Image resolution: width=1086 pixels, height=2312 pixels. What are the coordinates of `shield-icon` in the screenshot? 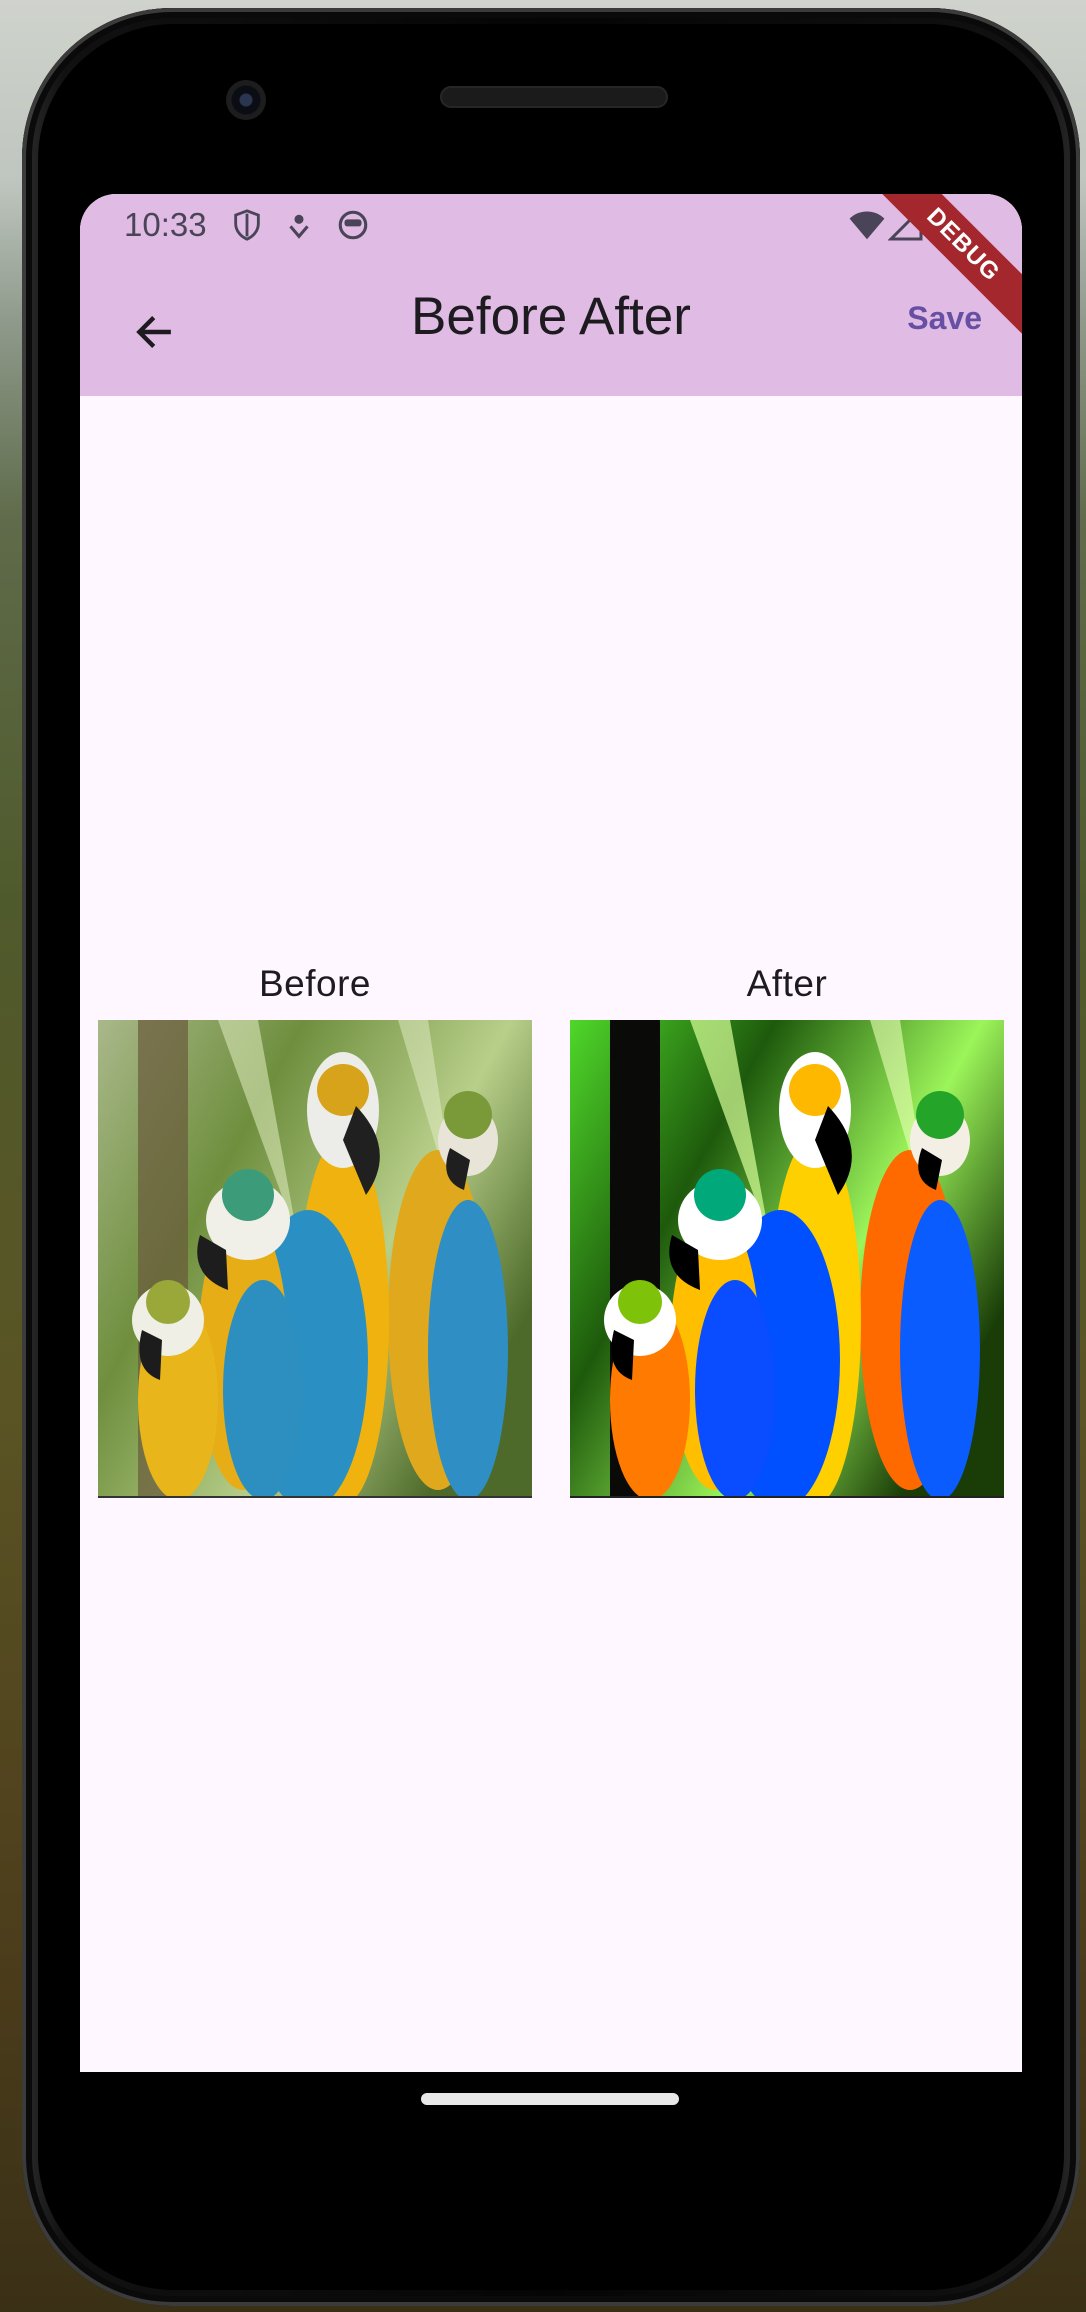 It's located at (247, 225).